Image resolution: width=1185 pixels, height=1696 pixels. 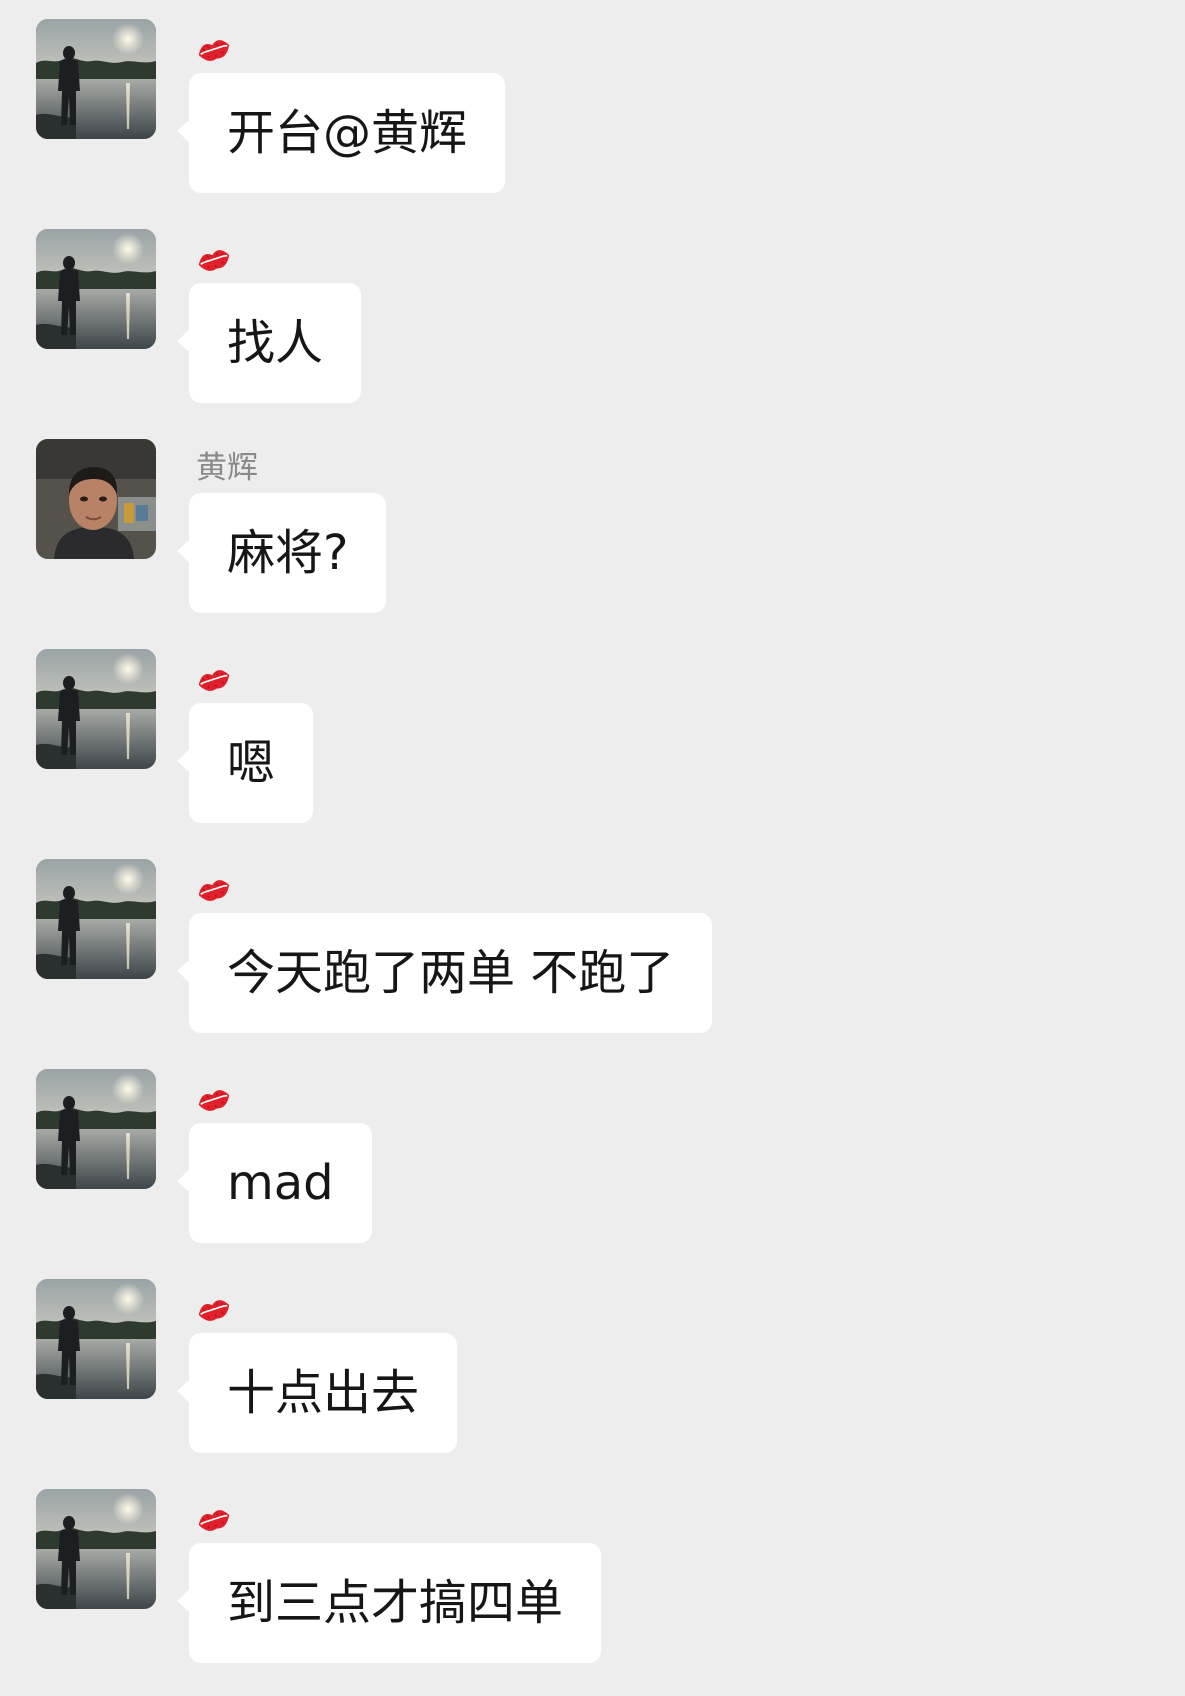 I want to click on chat-message: 黄辉 麻将?, so click(x=592, y=520).